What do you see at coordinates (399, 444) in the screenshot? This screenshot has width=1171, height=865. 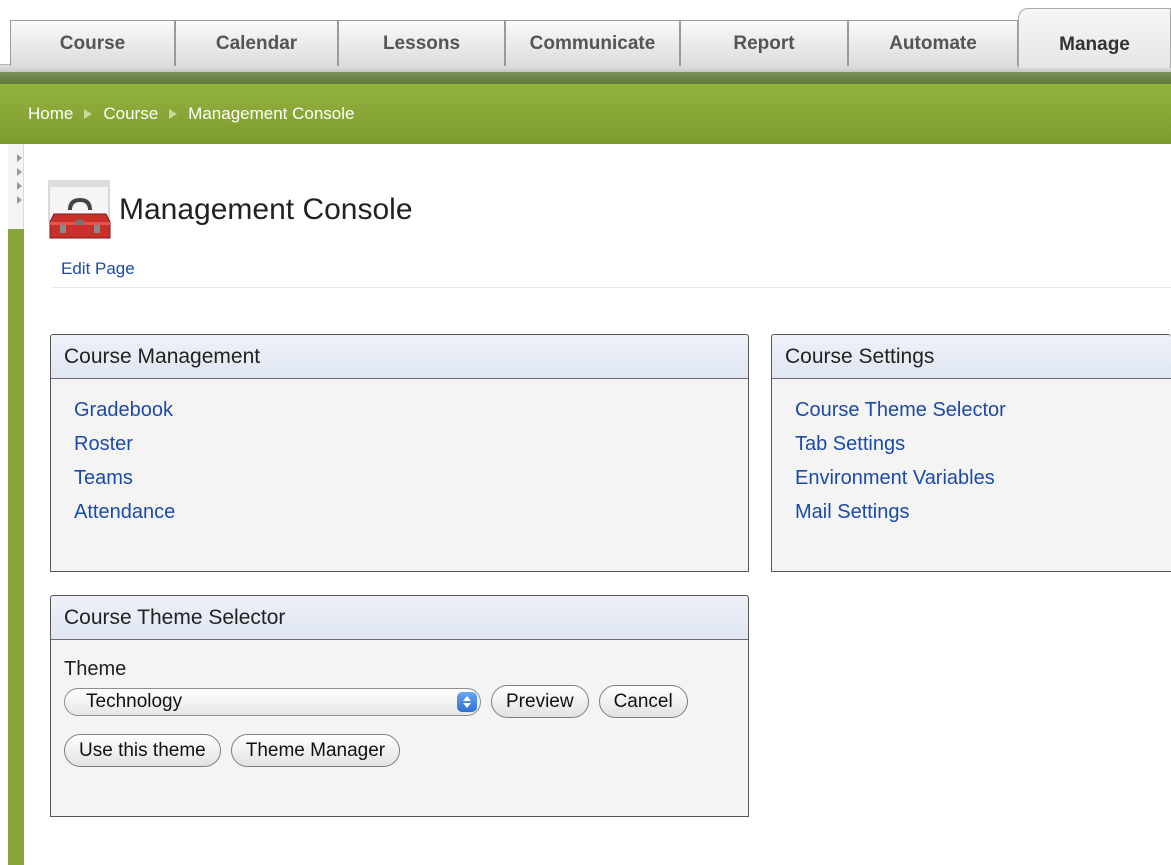 I see `list-item: Roster` at bounding box center [399, 444].